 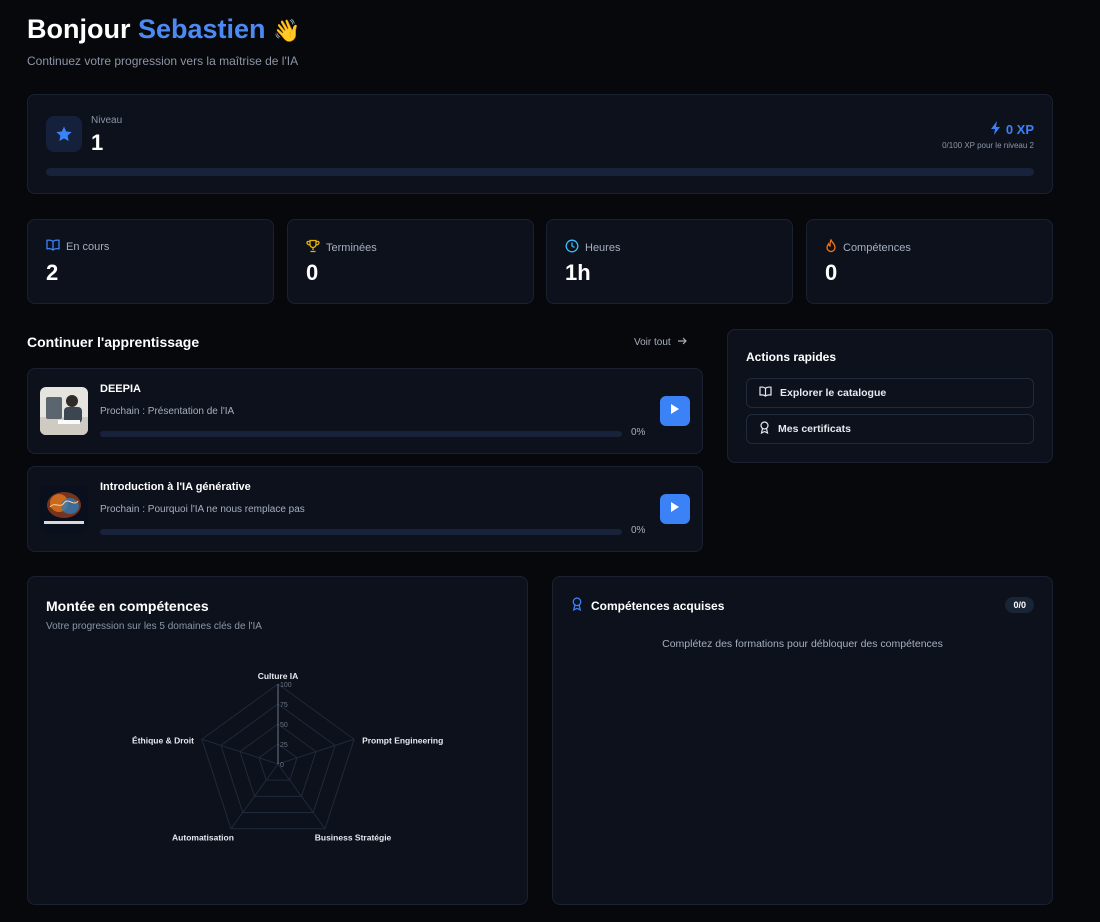 What do you see at coordinates (833, 393) in the screenshot?
I see `explore-catalog-label: Explorer le catalogue` at bounding box center [833, 393].